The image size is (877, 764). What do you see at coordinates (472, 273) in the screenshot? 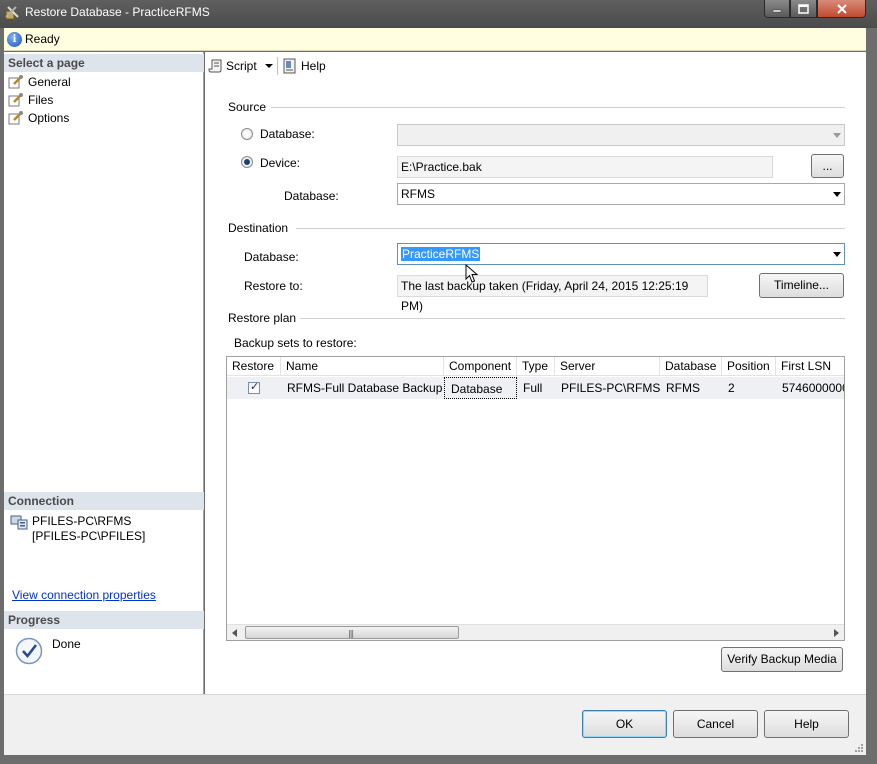
I see `mouse-cursor-icon` at bounding box center [472, 273].